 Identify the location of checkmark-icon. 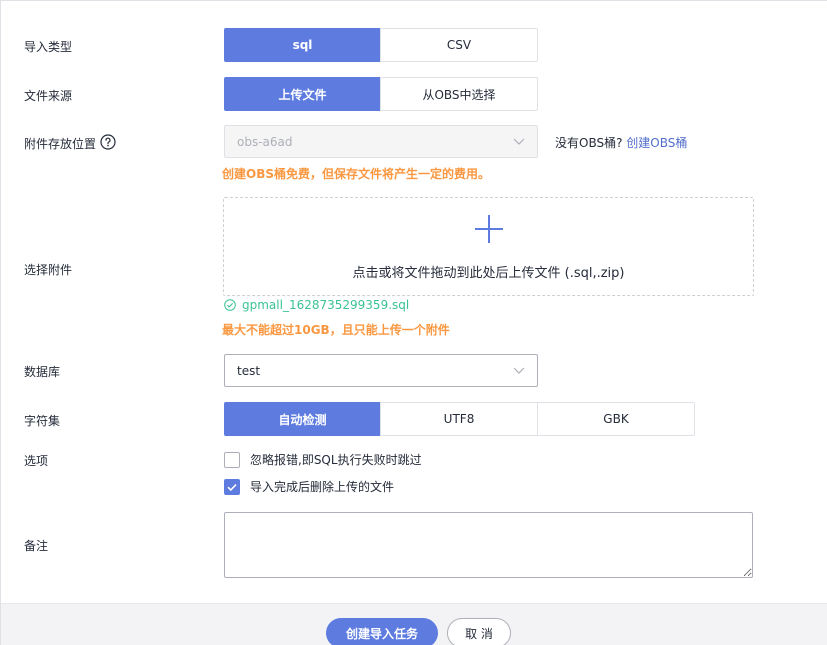
(232, 487).